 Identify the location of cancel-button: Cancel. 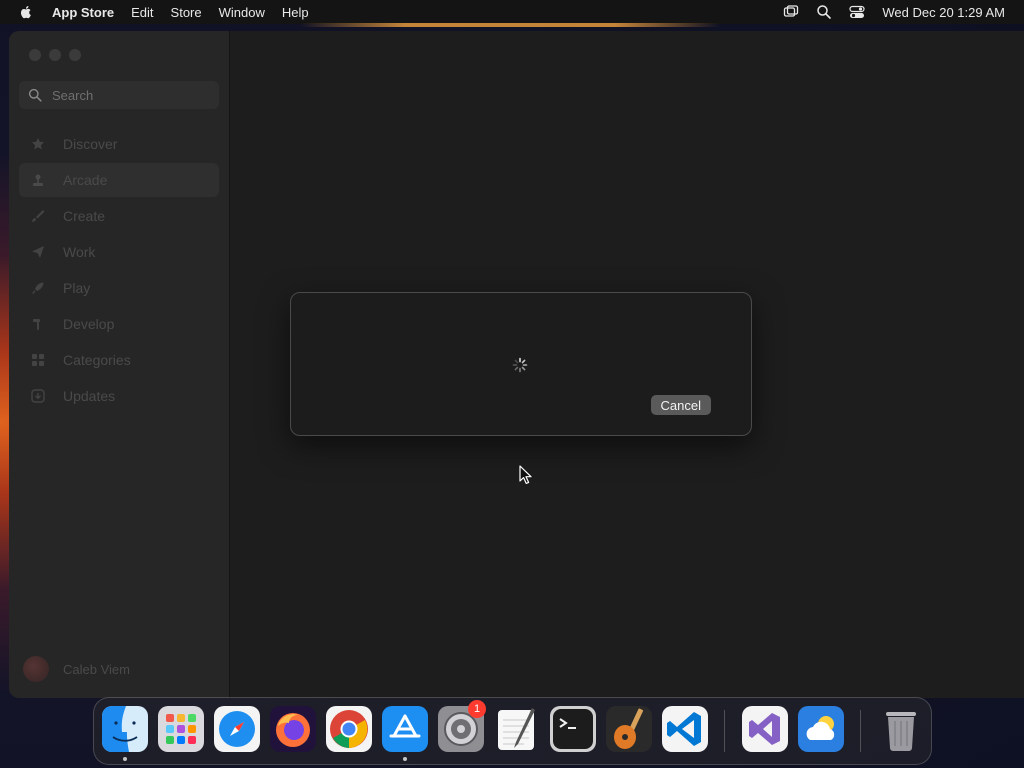
(680, 405).